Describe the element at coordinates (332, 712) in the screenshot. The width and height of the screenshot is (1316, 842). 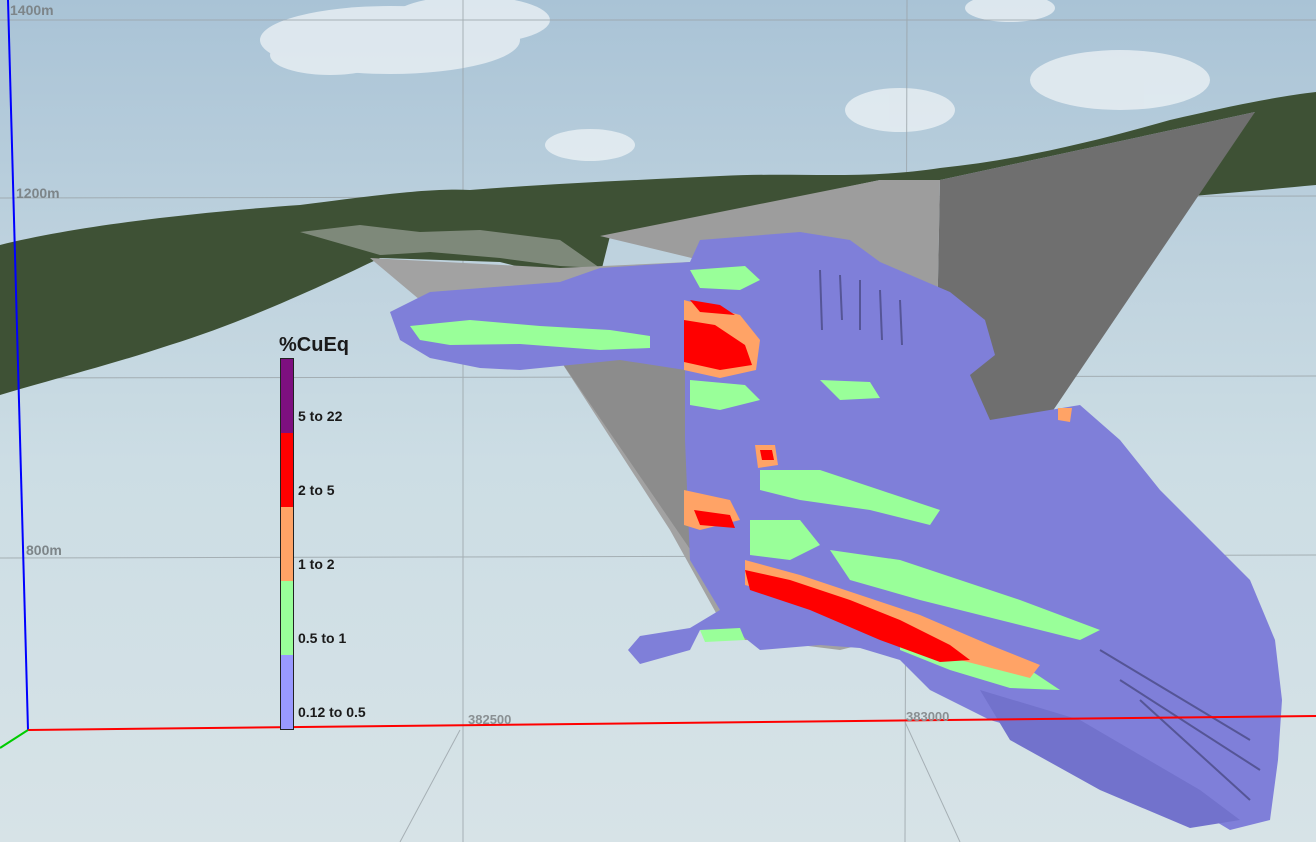
I see `legend-class-label: 0.12 to 0.5` at that location.